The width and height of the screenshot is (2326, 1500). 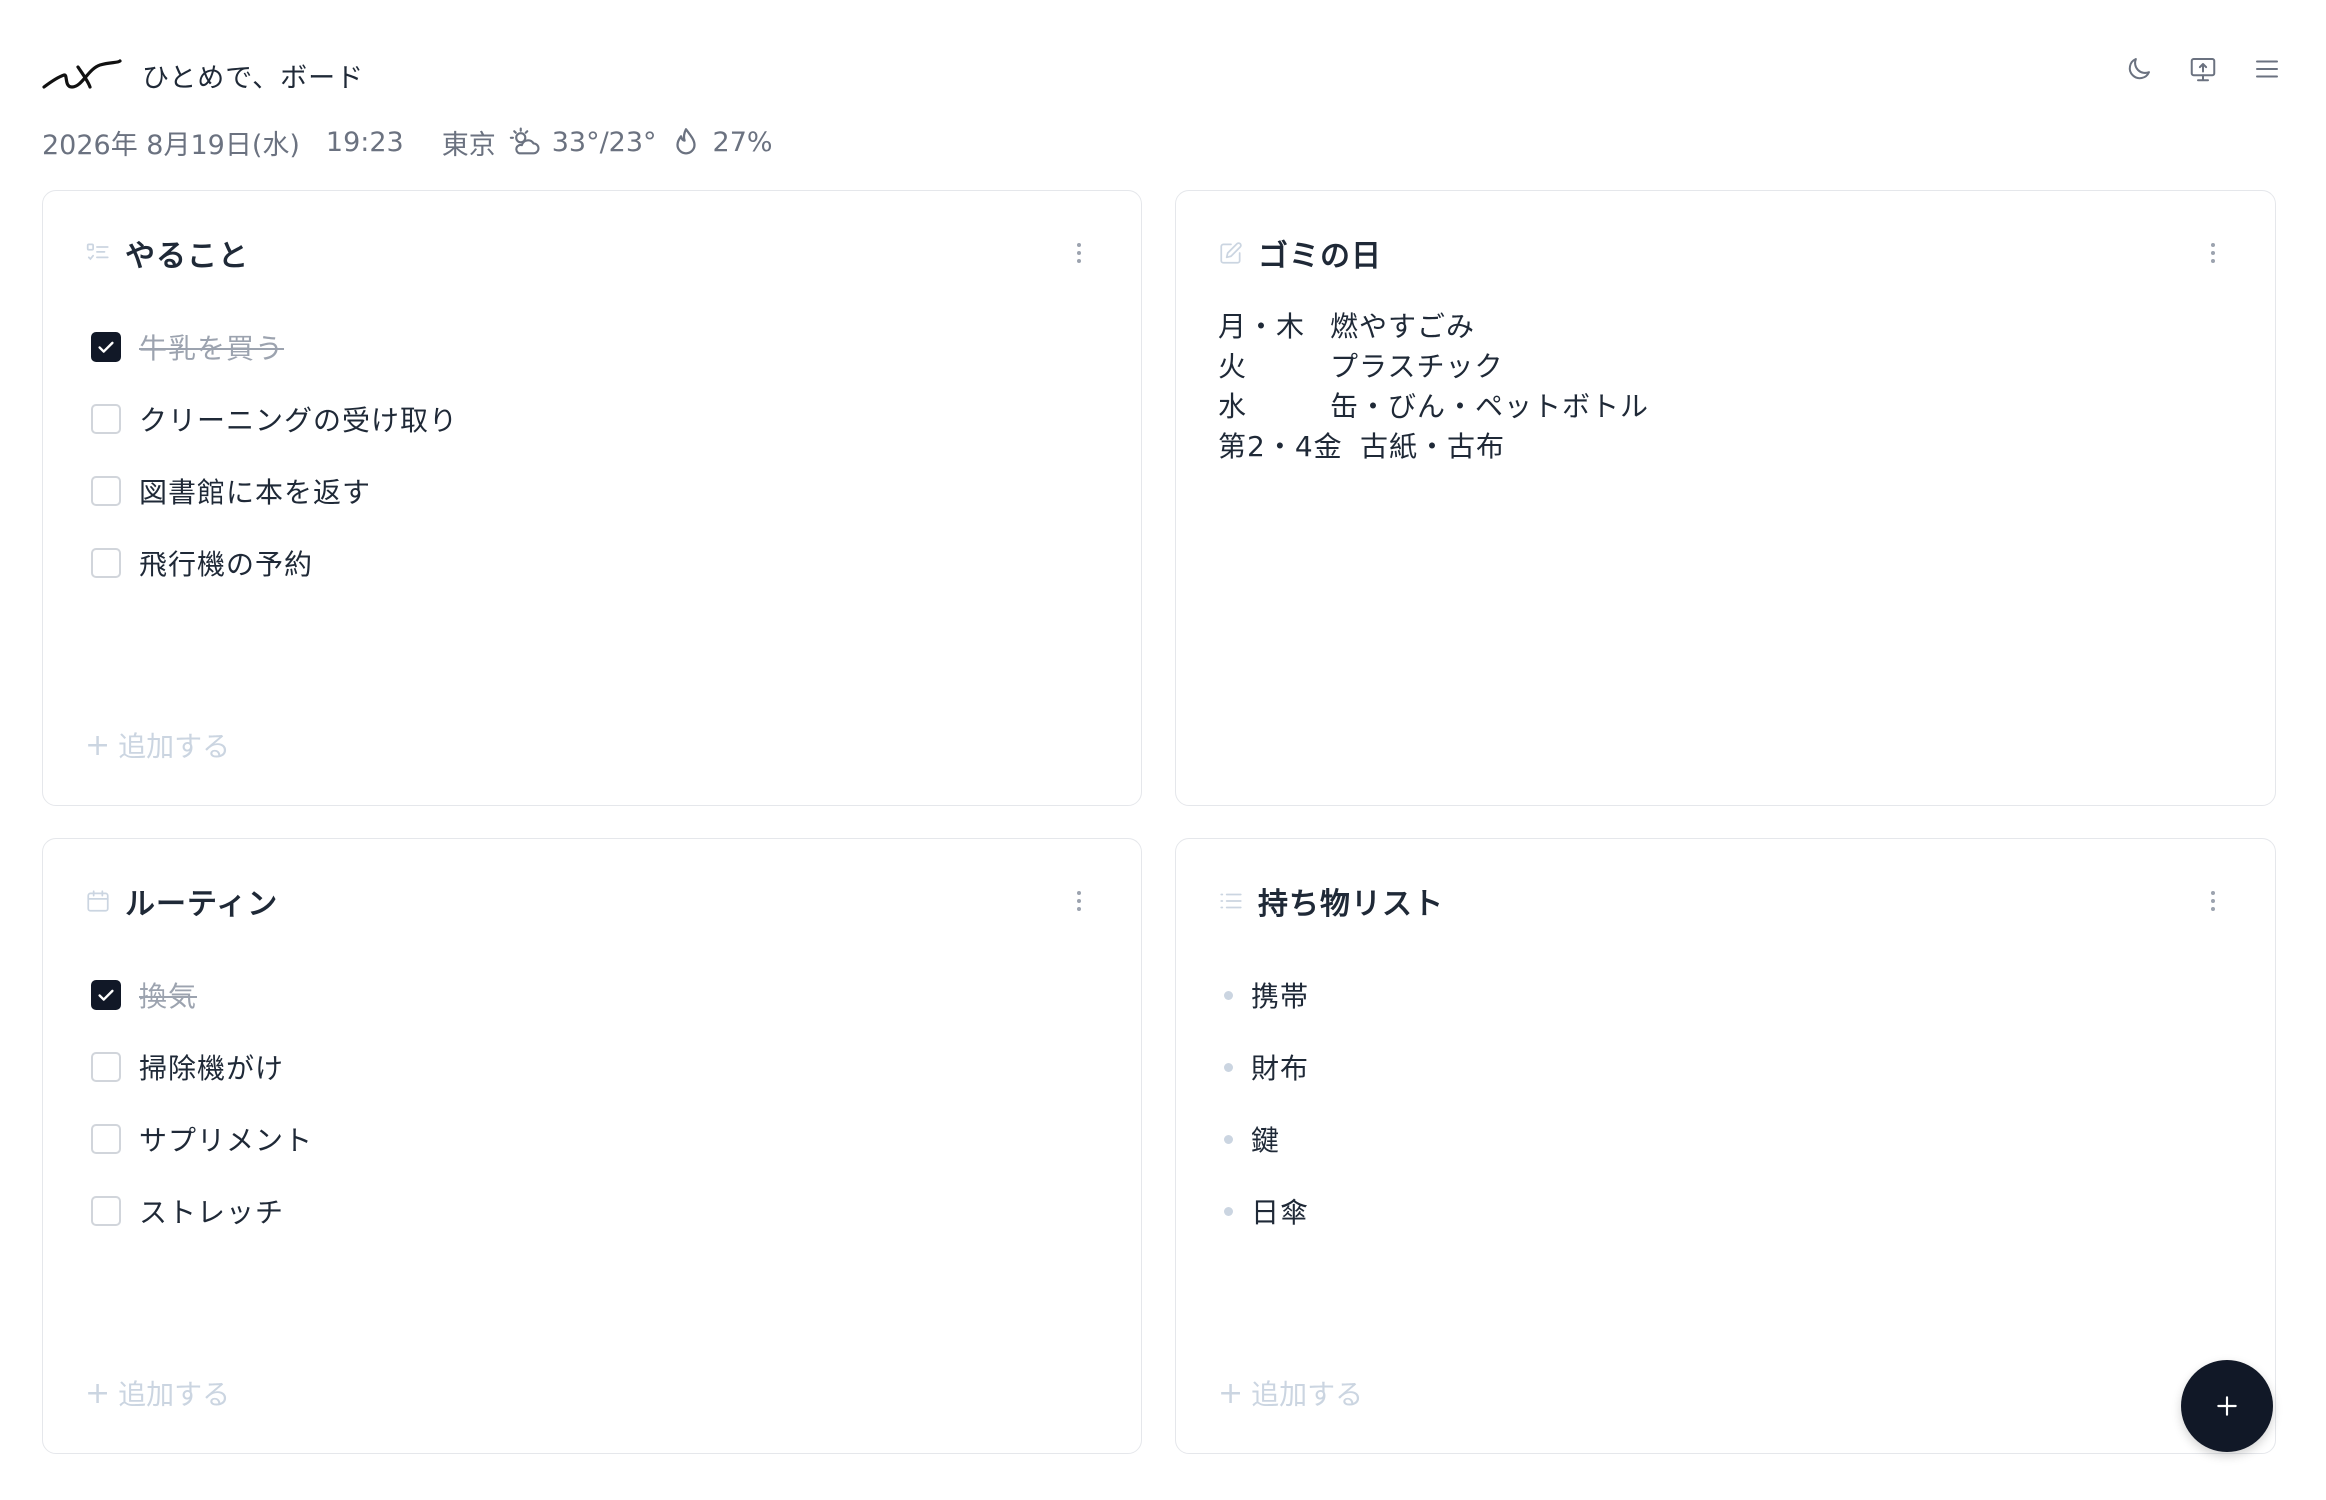 What do you see at coordinates (604, 142) in the screenshot?
I see `temperature-text: 33°/23°` at bounding box center [604, 142].